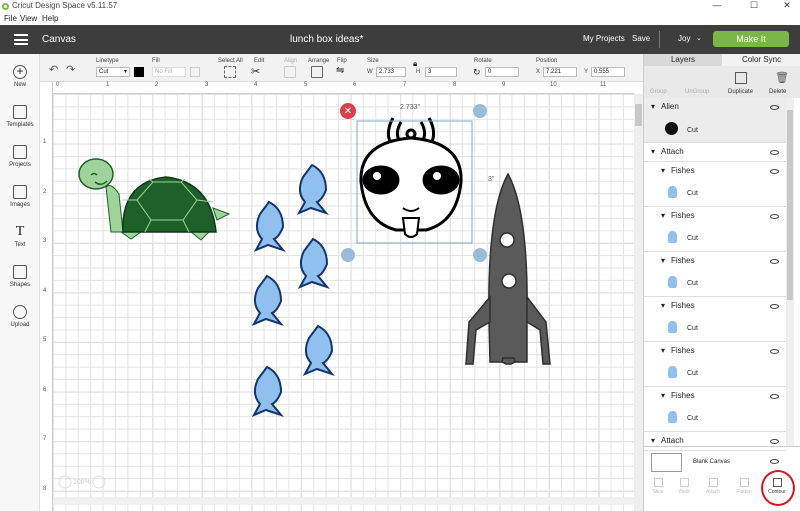  What do you see at coordinates (50, 18) in the screenshot?
I see `menu-help: Help` at bounding box center [50, 18].